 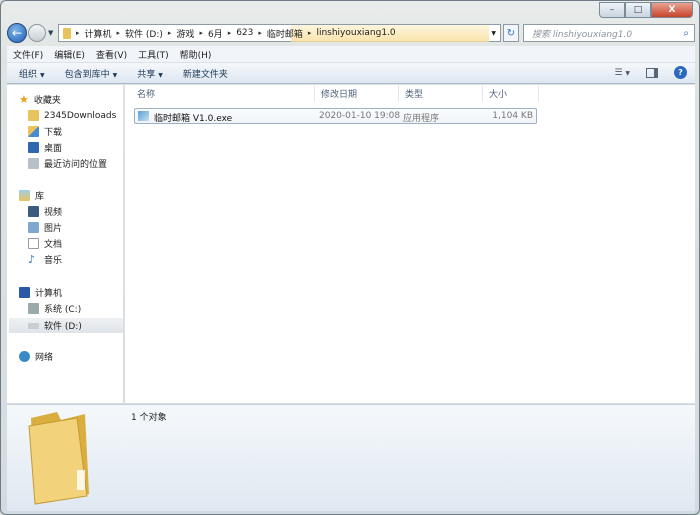 What do you see at coordinates (72, 115) in the screenshot?
I see `nav-2345downloads: 2345Downloads` at bounding box center [72, 115].